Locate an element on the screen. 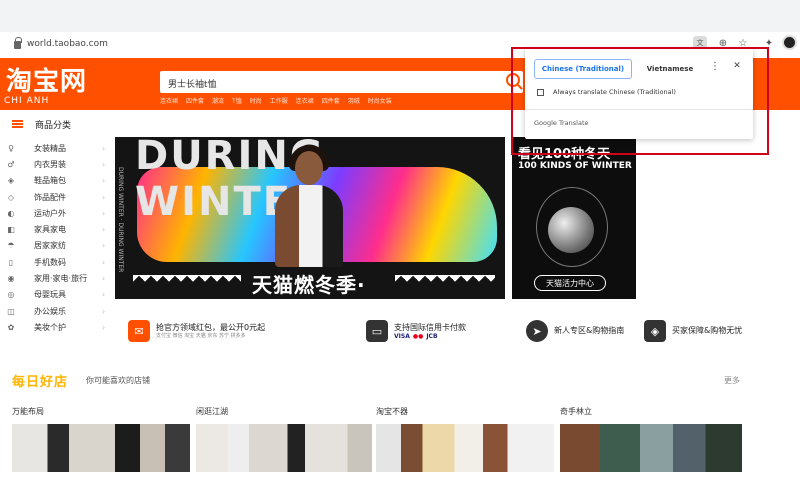  category-icon: ◧ is located at coordinates (11, 230).